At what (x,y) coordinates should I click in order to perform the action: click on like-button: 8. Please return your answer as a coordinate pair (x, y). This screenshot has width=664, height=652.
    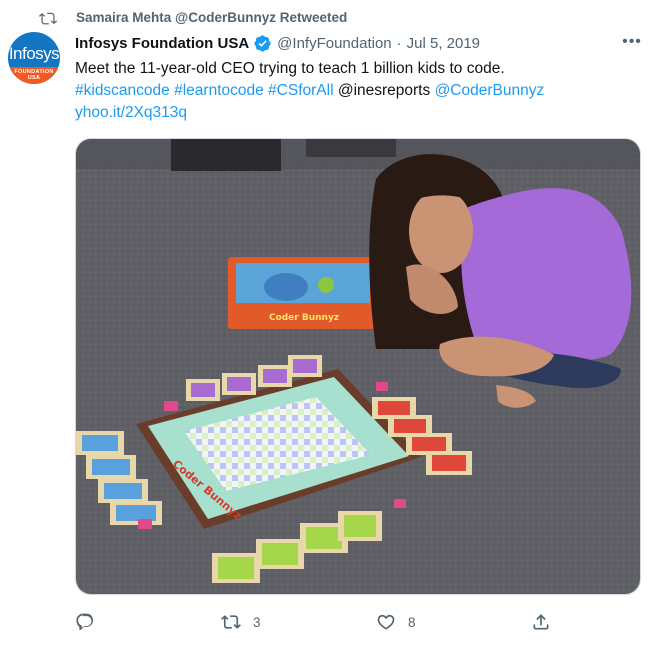
    Looking at the image, I should click on (396, 622).